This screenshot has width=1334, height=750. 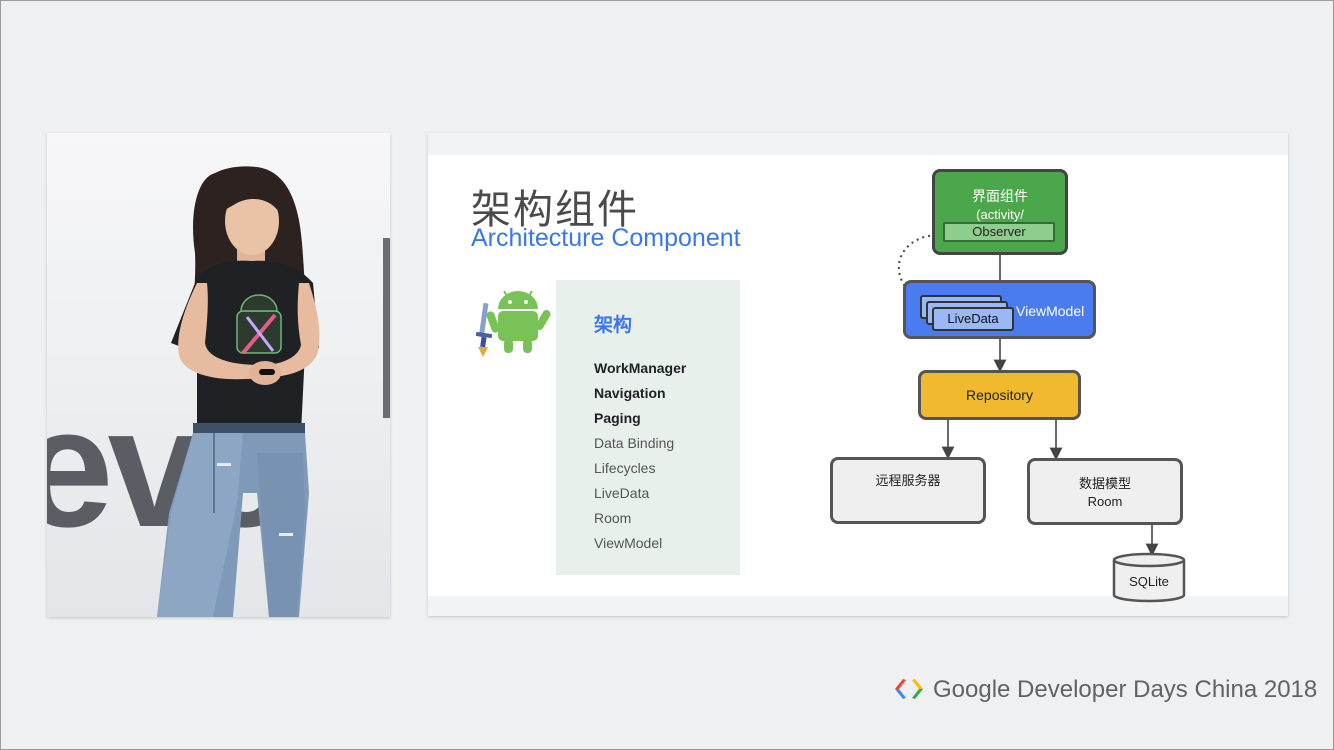 I want to click on gdd-event-text: China 2018, so click(x=1256, y=689).